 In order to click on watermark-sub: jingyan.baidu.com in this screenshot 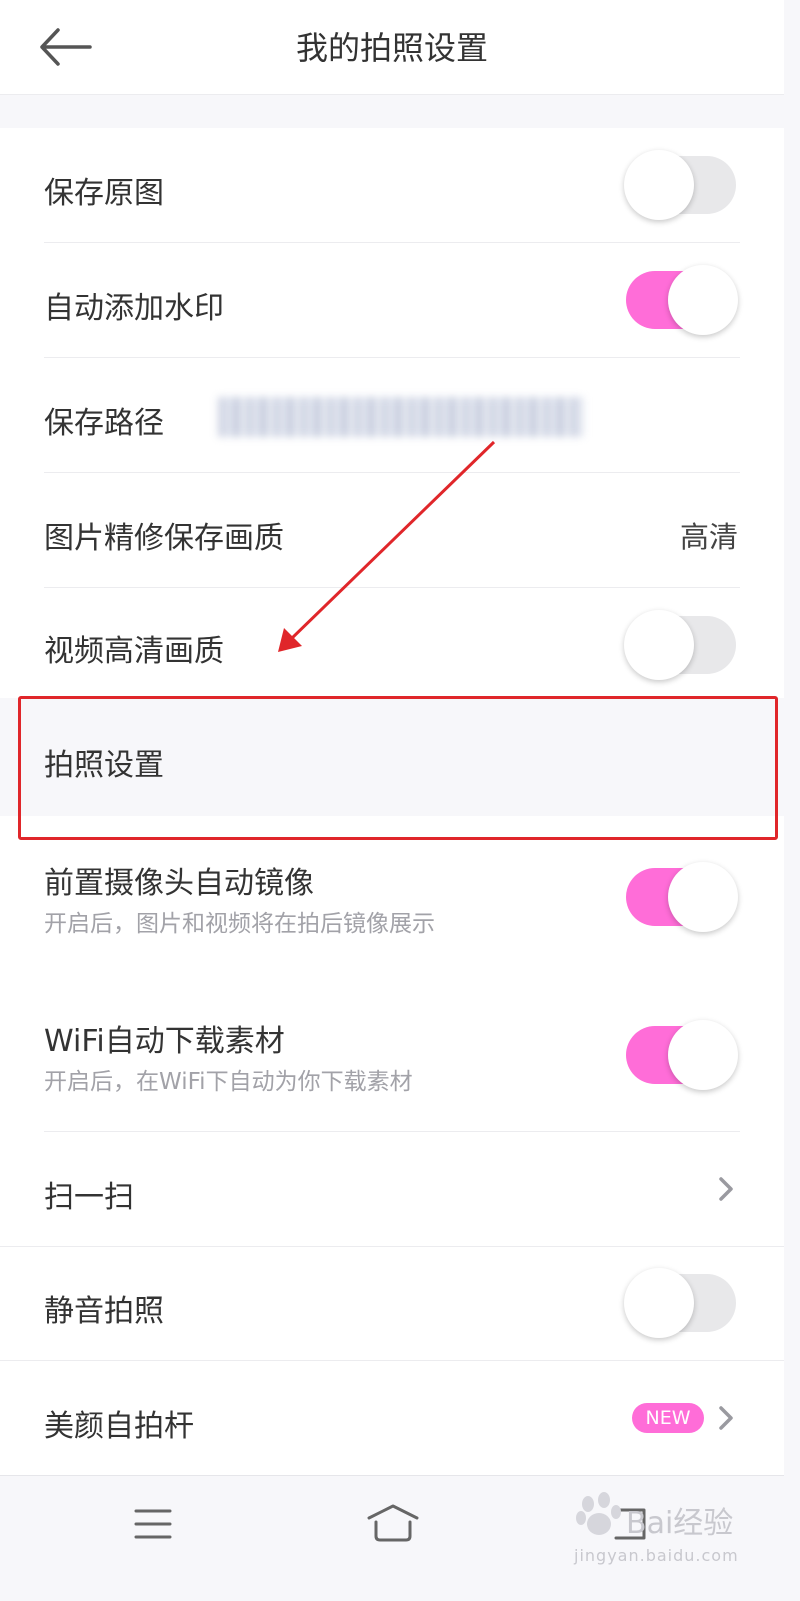, I will do `click(656, 1555)`.